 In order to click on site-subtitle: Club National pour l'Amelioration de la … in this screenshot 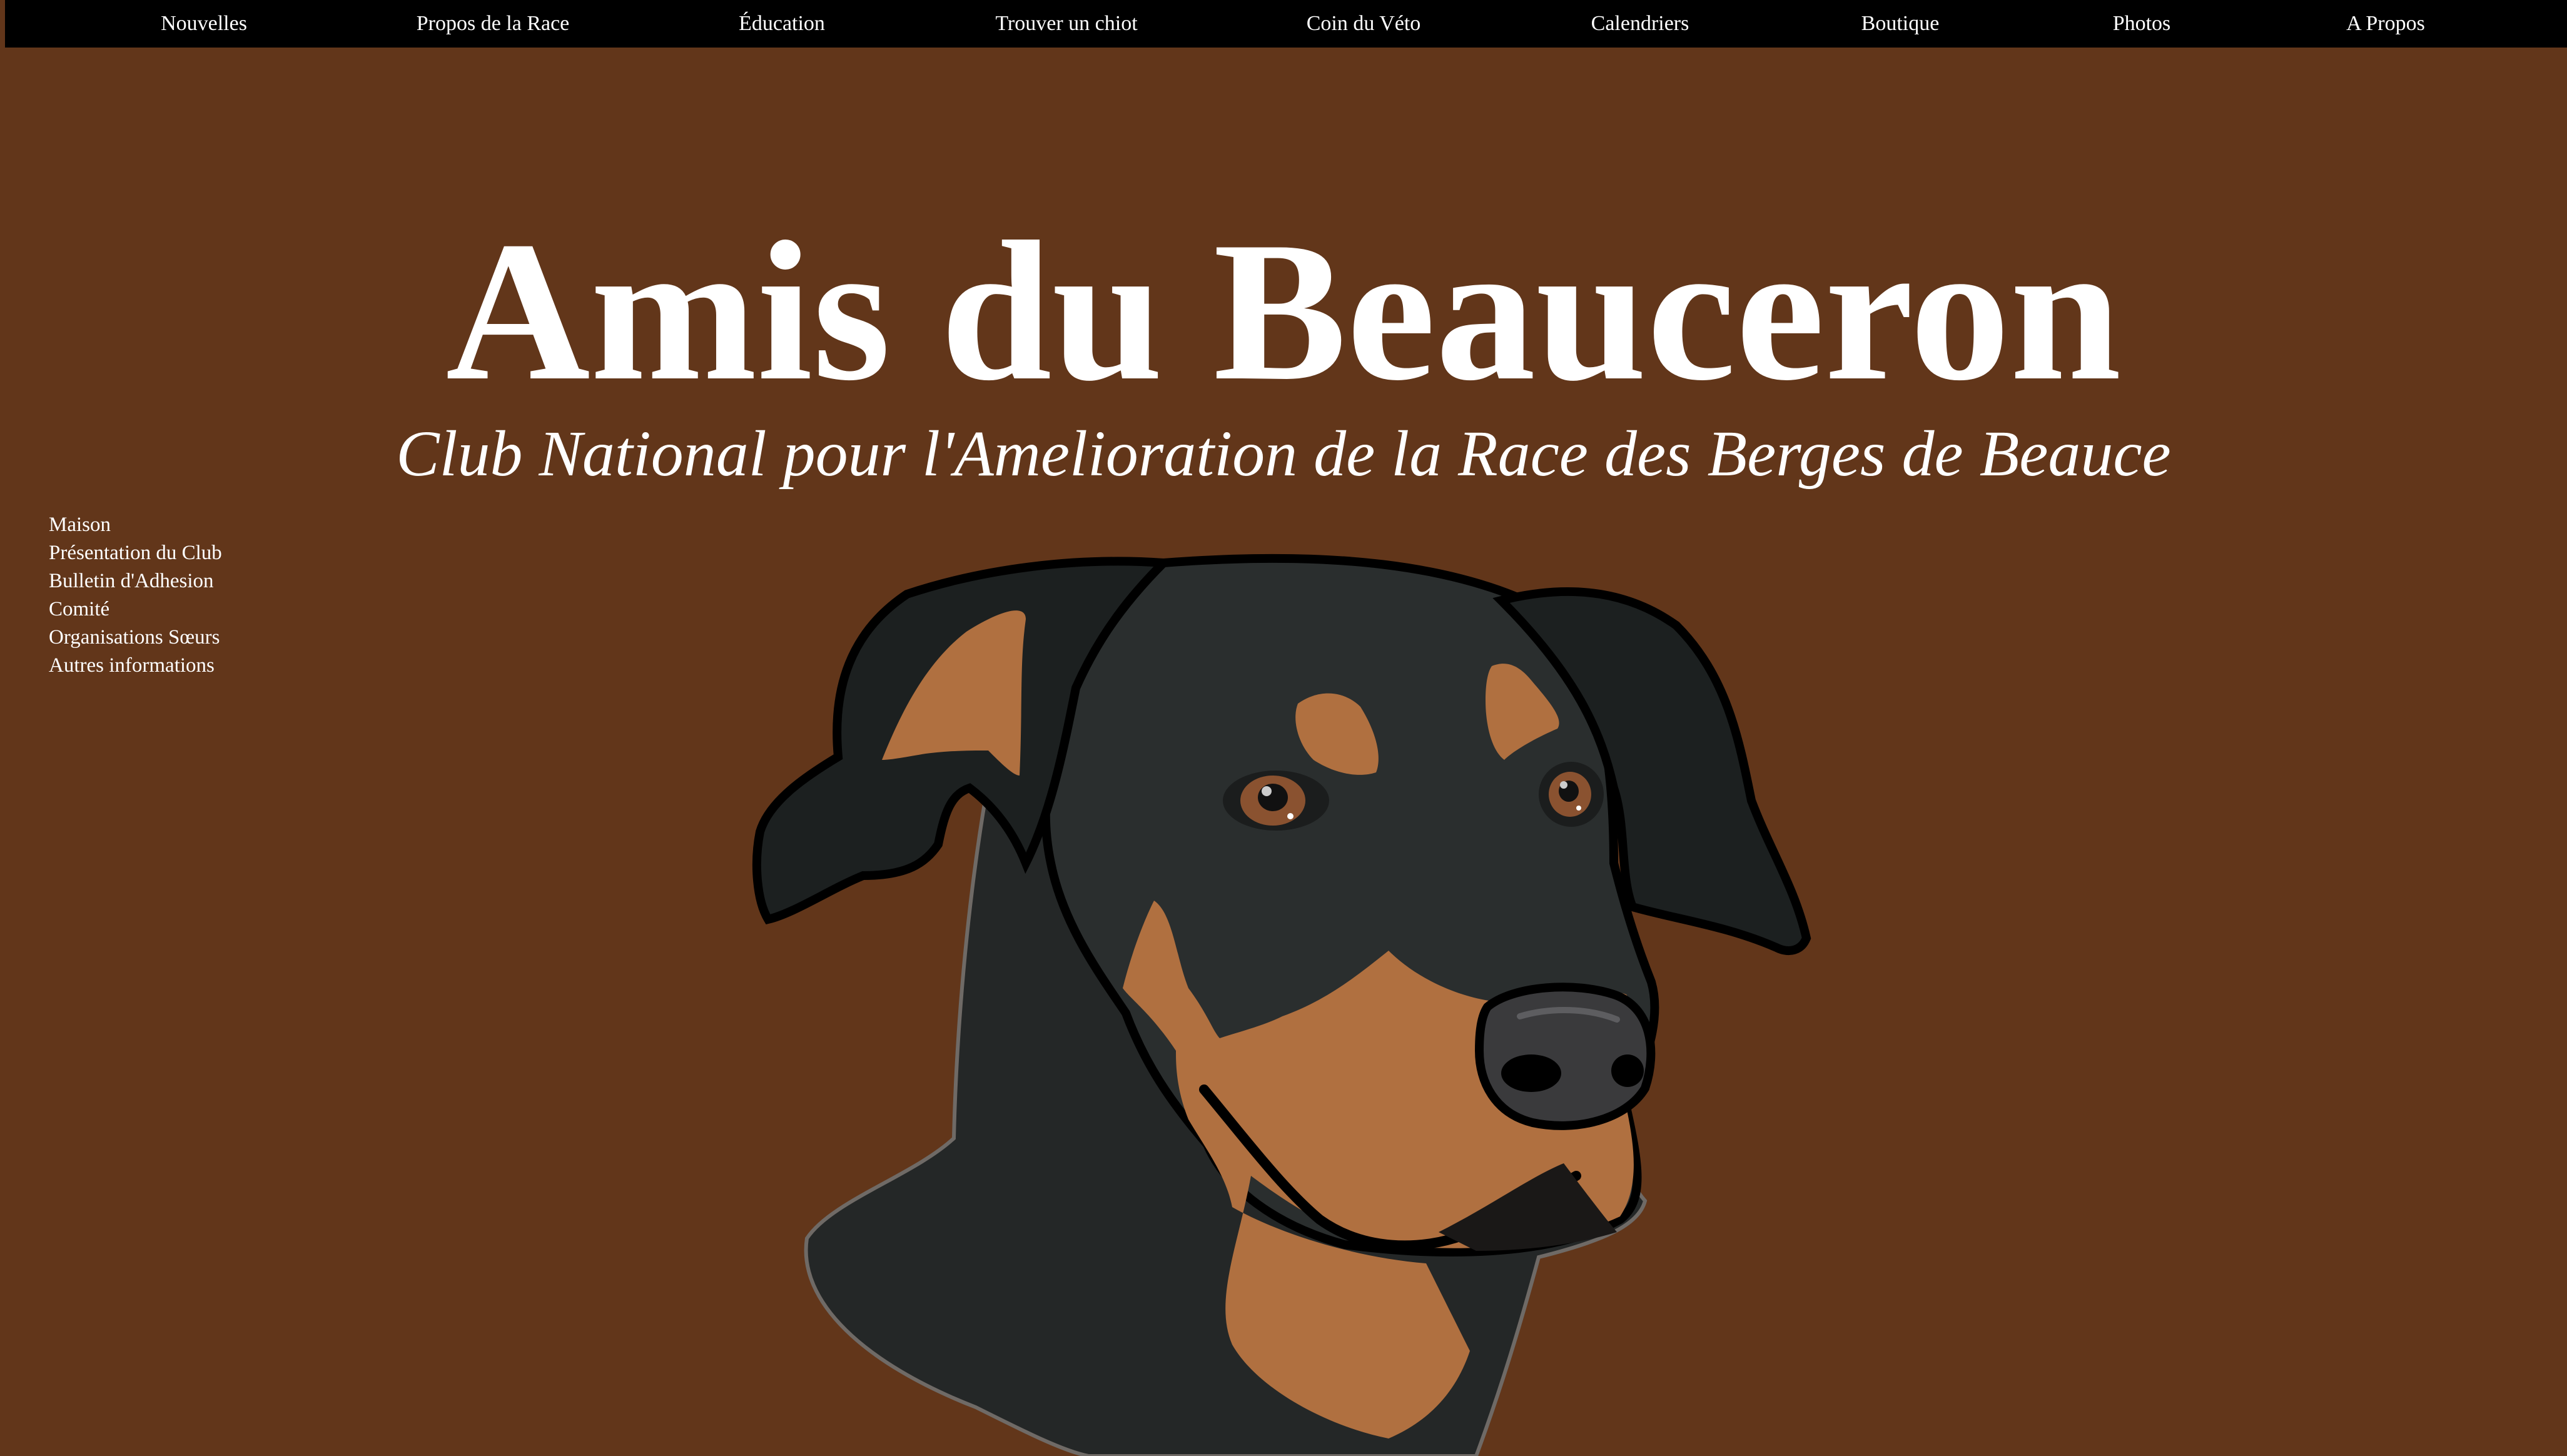, I will do `click(1283, 454)`.